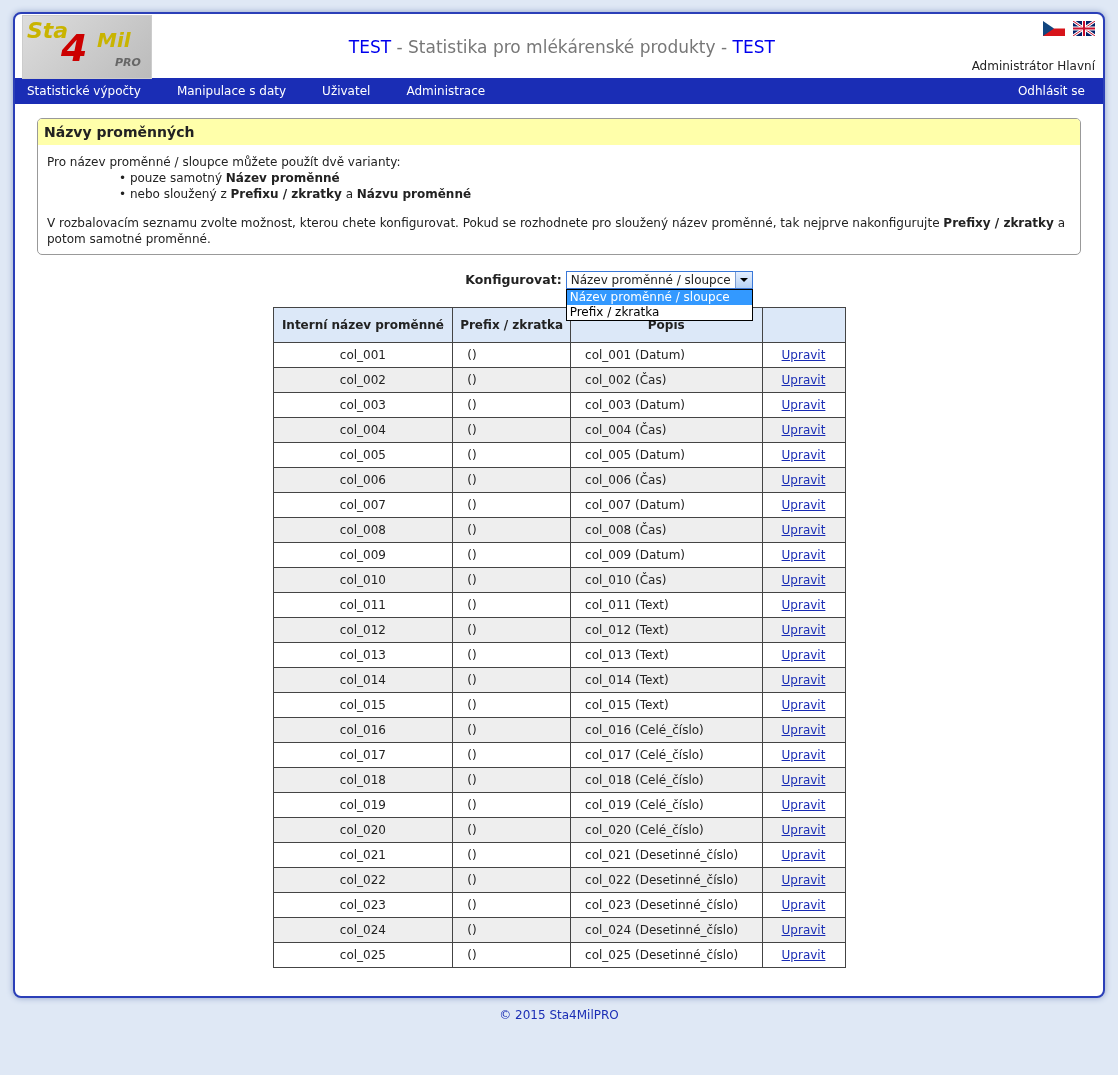 Image resolution: width=1118 pixels, height=1075 pixels. What do you see at coordinates (231, 91) in the screenshot?
I see `nav-link: Manipulace s daty` at bounding box center [231, 91].